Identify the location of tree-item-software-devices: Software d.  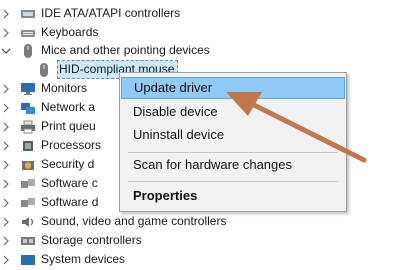
(49, 202).